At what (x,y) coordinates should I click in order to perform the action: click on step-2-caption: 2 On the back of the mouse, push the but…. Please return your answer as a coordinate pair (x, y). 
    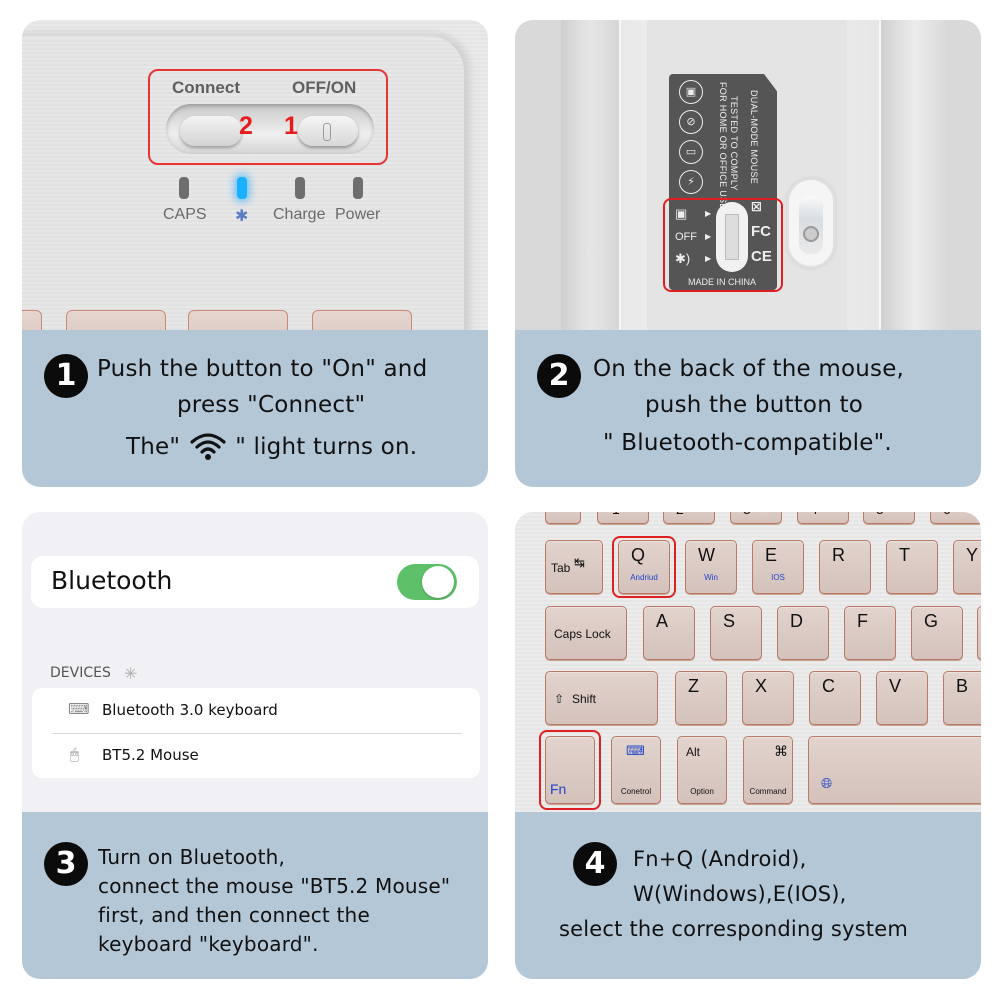
    Looking at the image, I should click on (748, 408).